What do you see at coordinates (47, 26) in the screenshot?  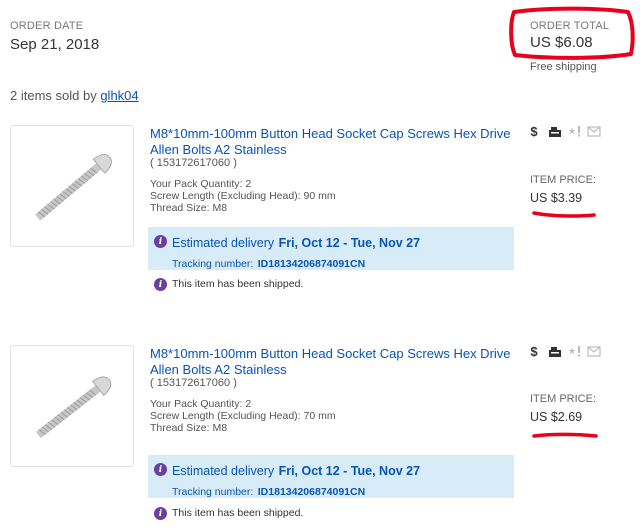 I see `order-date-label: ORDER DATE` at bounding box center [47, 26].